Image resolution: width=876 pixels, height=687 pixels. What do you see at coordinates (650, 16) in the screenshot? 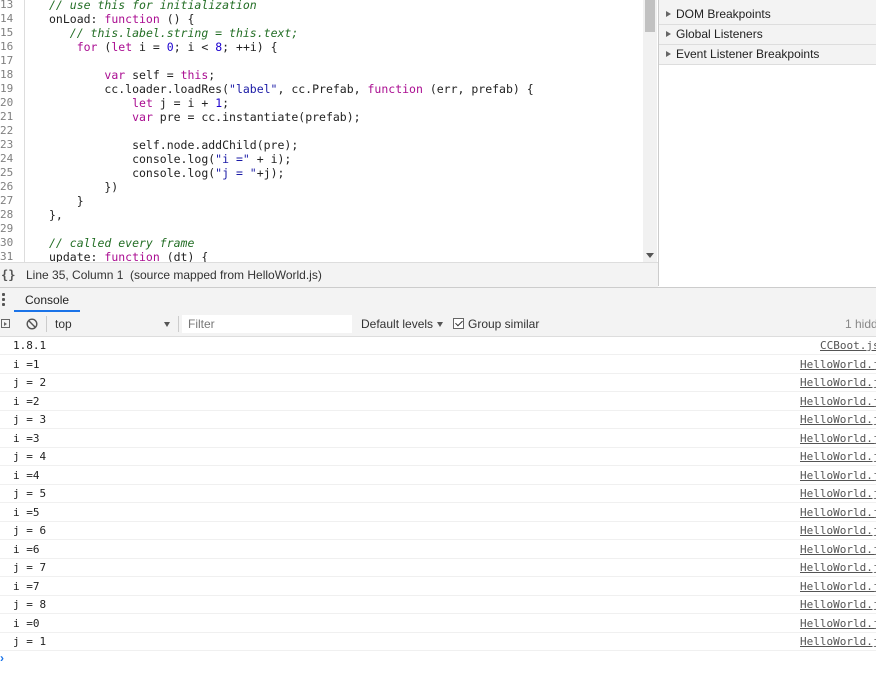
I see `editor-scrollbar-thumb` at bounding box center [650, 16].